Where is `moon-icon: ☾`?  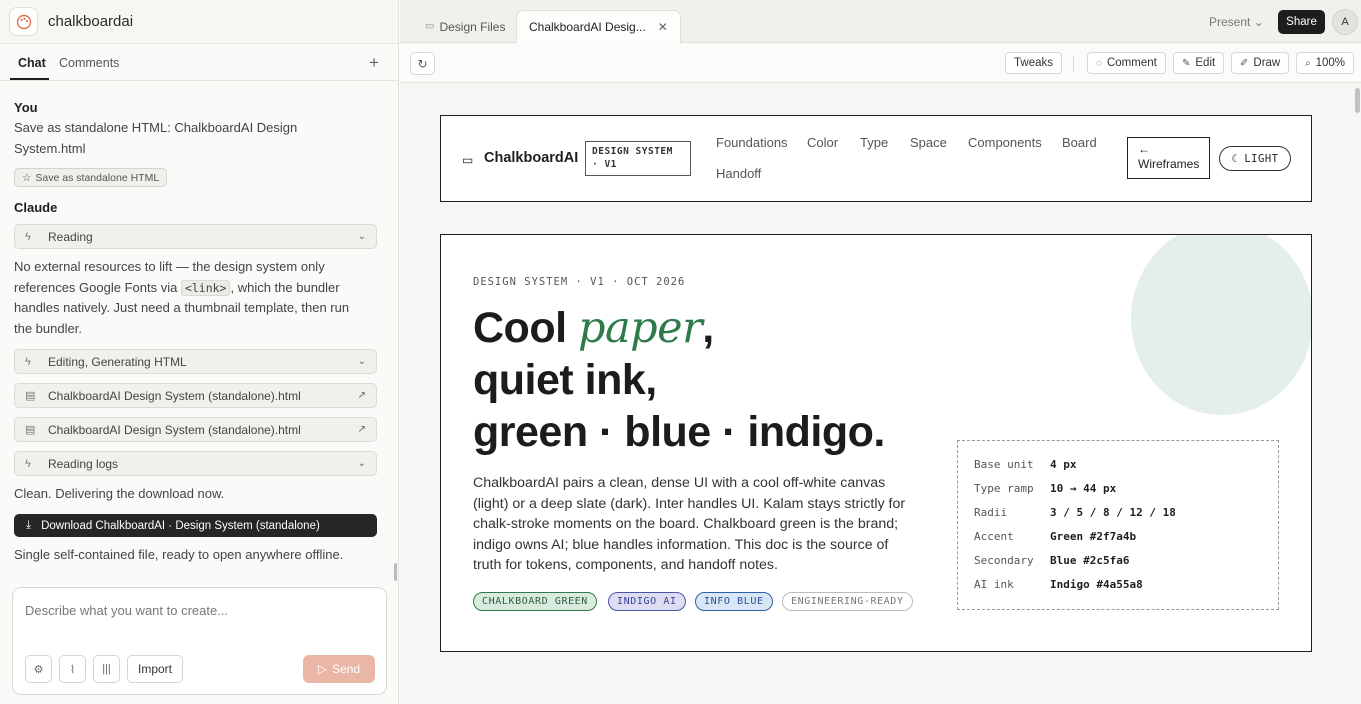 moon-icon: ☾ is located at coordinates (1235, 158).